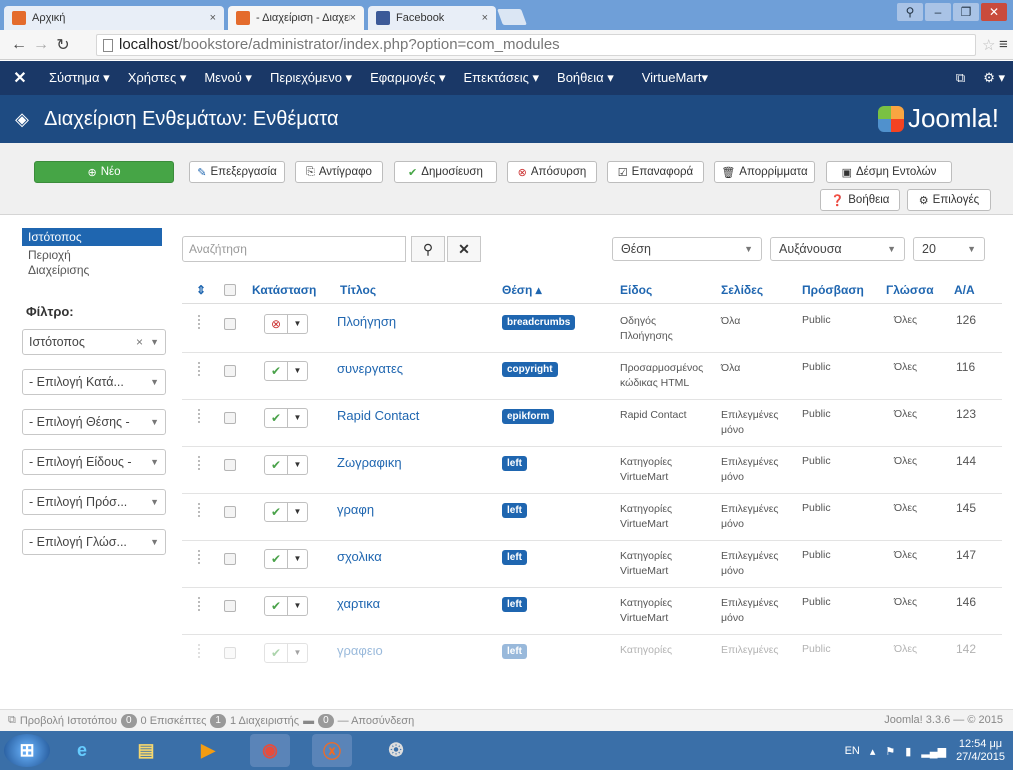 The image size is (1013, 770). Describe the element at coordinates (294, 249) in the screenshot. I see `search-input: Αναζήτηση` at that location.